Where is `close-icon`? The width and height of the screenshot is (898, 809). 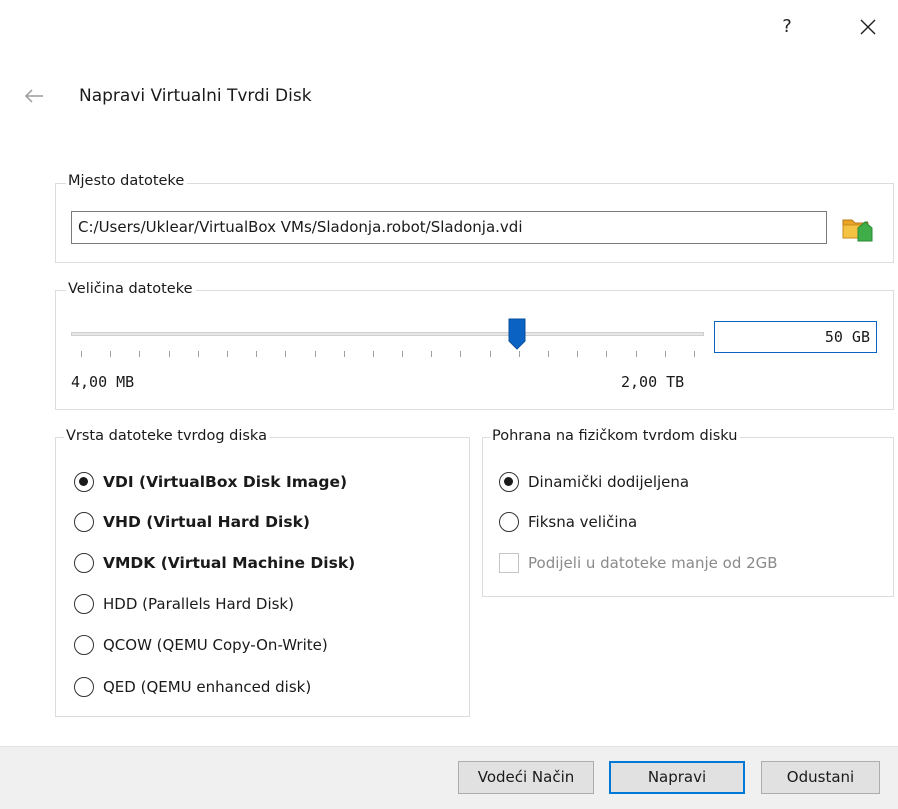 close-icon is located at coordinates (868, 27).